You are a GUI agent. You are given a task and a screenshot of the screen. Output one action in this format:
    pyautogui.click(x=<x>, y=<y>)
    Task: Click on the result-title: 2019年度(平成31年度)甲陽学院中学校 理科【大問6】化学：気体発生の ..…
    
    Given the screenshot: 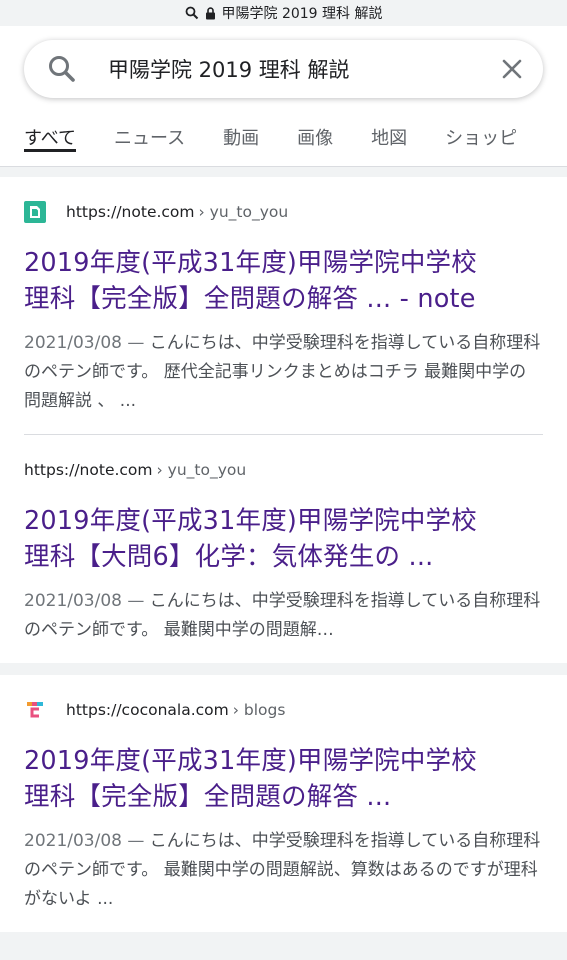 What is the action you would take?
    pyautogui.click(x=283, y=539)
    